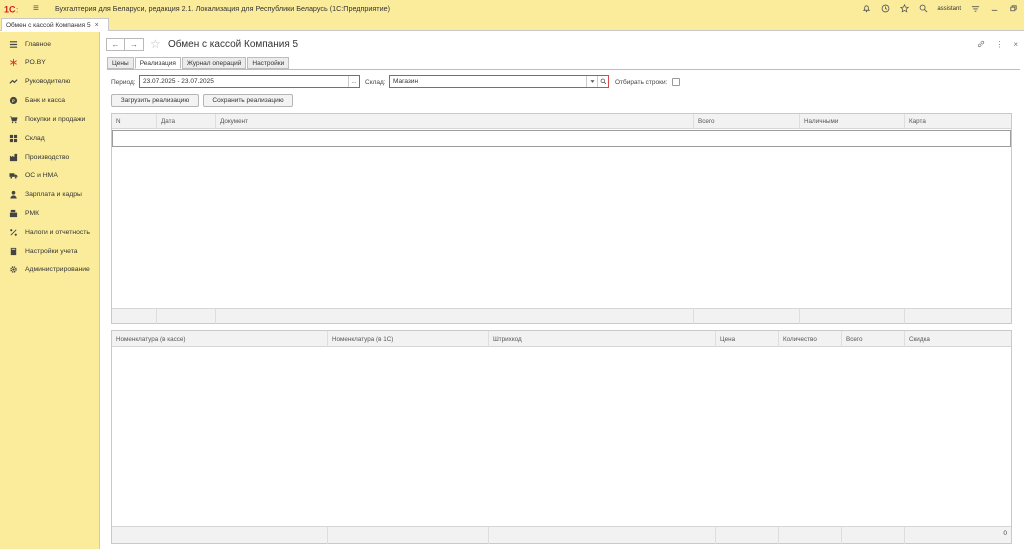 The height and width of the screenshot is (549, 1024). I want to click on sidebar-item-accounting-settings: Настройки учета, so click(50, 251).